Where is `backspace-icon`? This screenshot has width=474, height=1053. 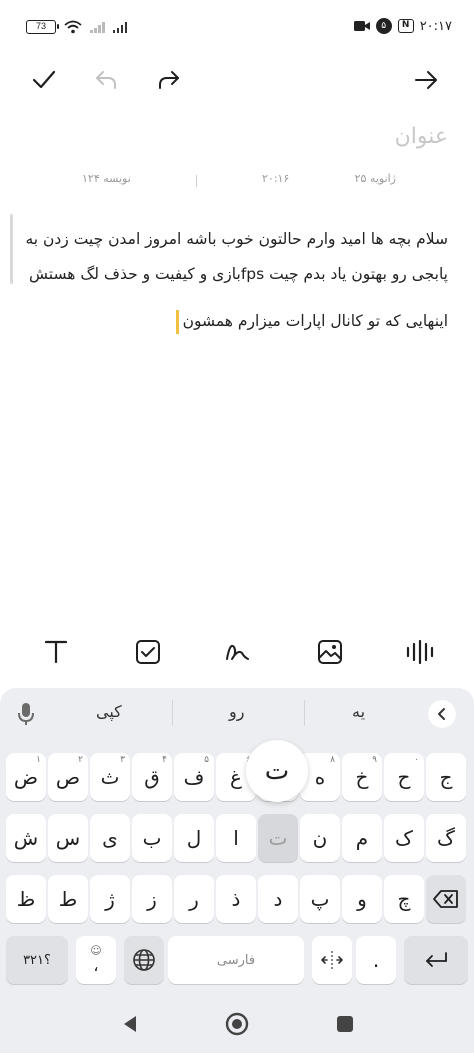 backspace-icon is located at coordinates (446, 899).